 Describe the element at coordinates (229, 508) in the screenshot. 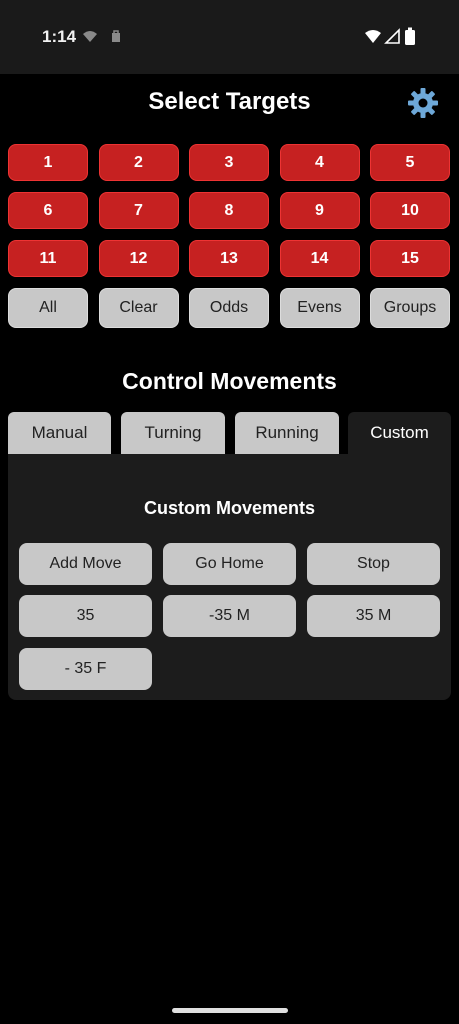

I see `custom-movements-title: Custom Movements` at that location.